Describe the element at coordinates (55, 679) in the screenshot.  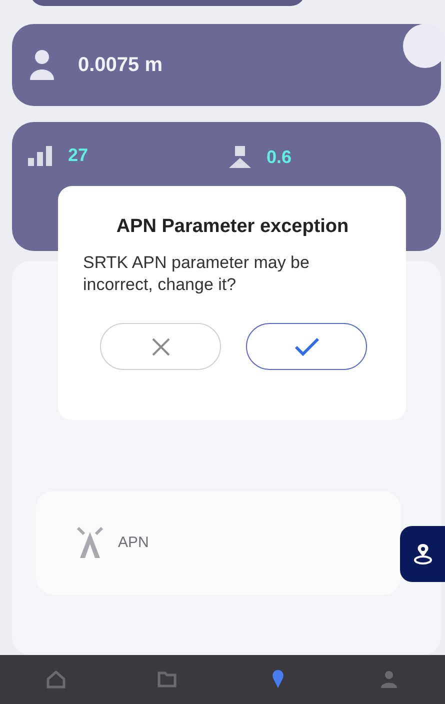
I see `home-icon` at that location.